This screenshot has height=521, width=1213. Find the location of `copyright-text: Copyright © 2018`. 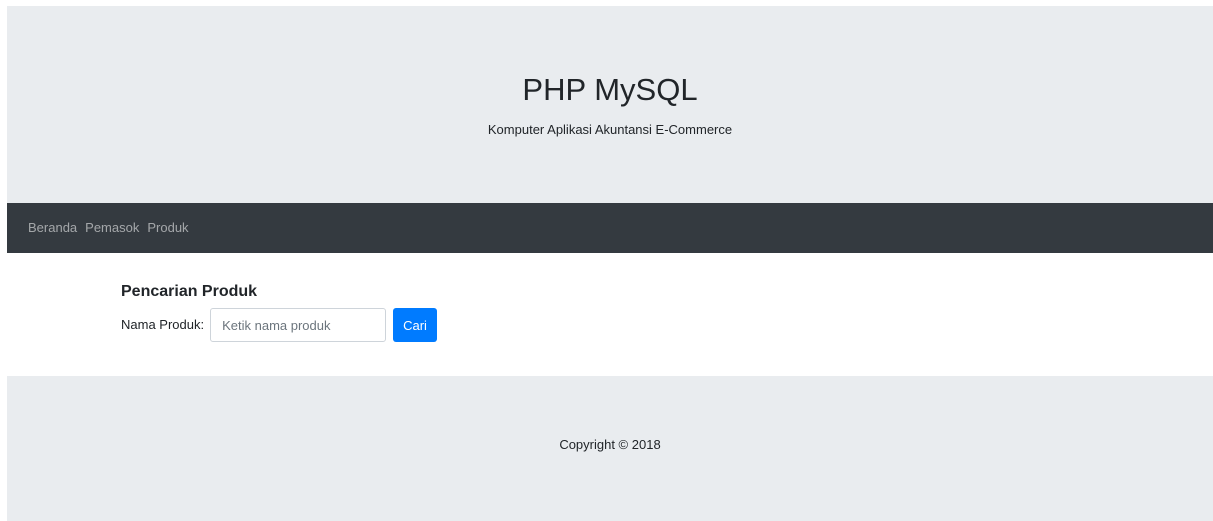

copyright-text: Copyright © 2018 is located at coordinates (610, 444).